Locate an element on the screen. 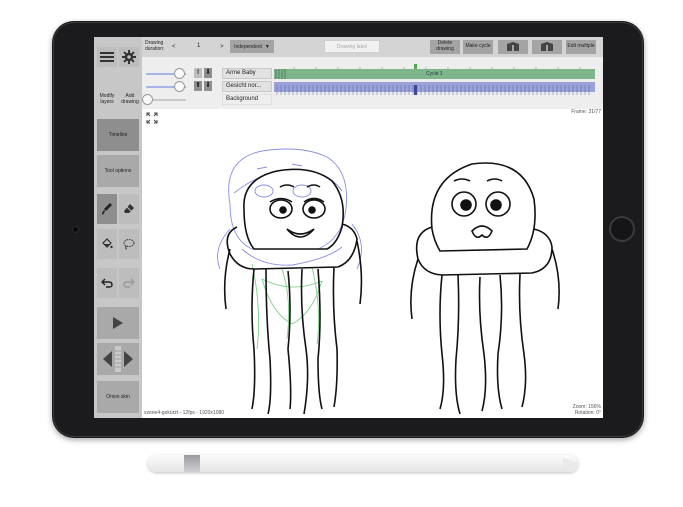 The height and width of the screenshot is (507, 683). layer-name-3: Background is located at coordinates (247, 99).